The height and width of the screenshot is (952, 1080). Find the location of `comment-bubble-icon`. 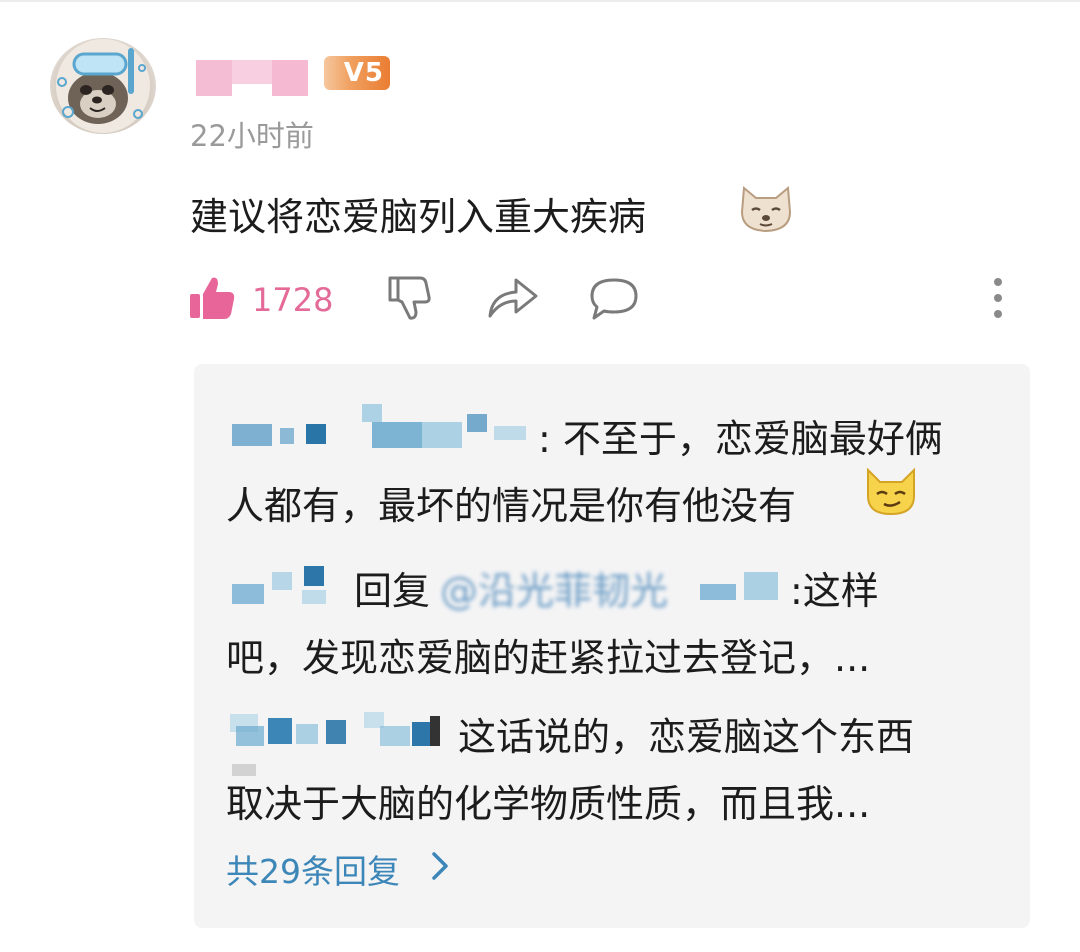

comment-bubble-icon is located at coordinates (614, 299).